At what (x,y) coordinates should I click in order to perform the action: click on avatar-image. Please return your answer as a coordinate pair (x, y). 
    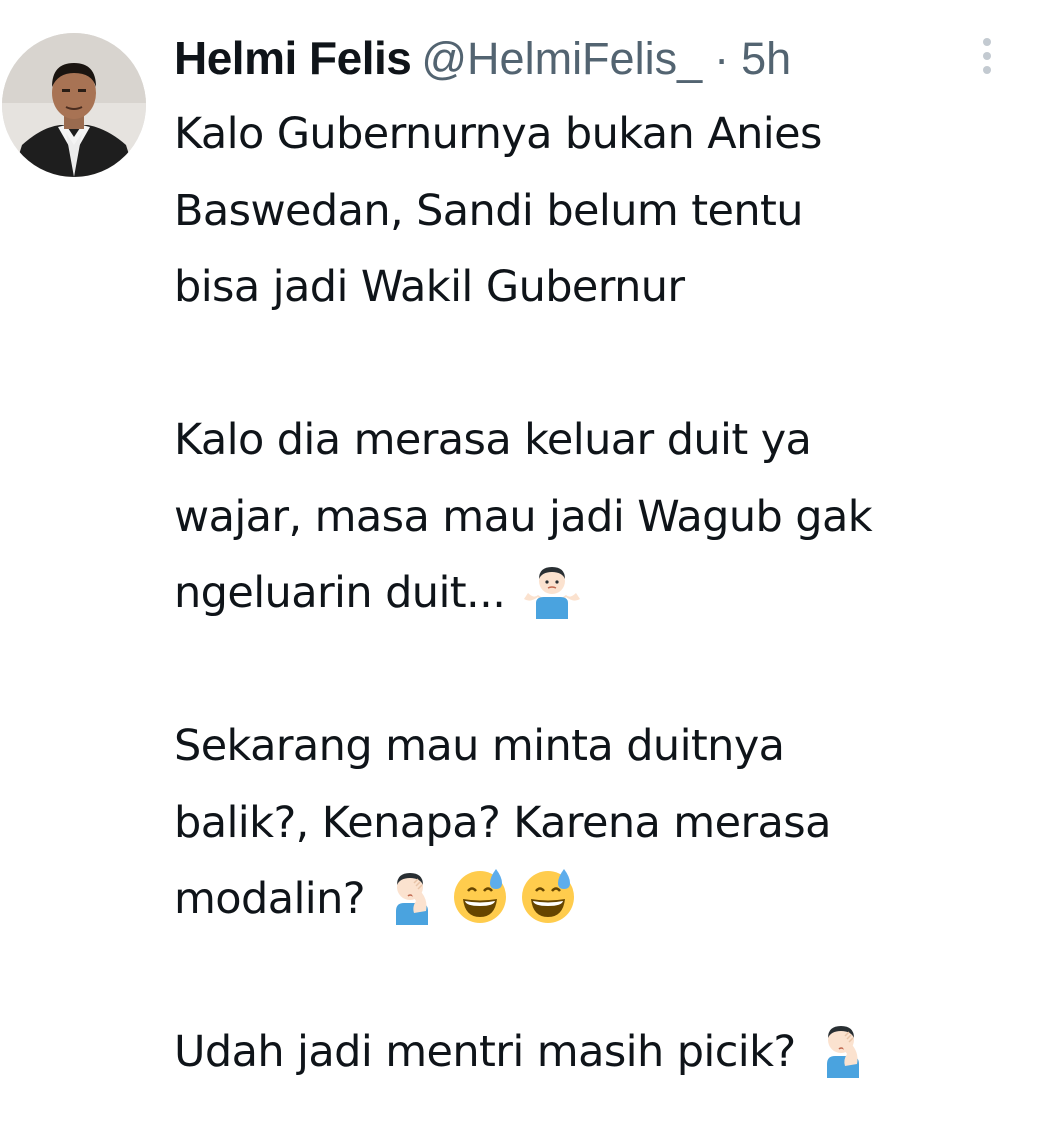
    Looking at the image, I should click on (74, 105).